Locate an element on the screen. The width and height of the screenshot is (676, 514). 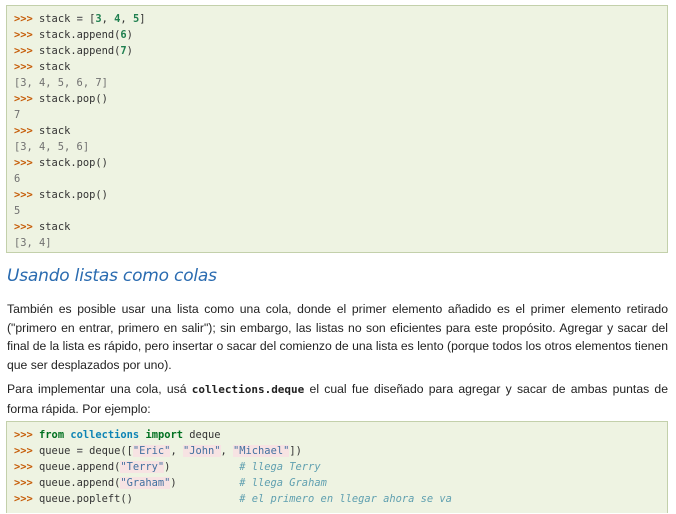
code-output: [3, 4] is located at coordinates (33, 243).